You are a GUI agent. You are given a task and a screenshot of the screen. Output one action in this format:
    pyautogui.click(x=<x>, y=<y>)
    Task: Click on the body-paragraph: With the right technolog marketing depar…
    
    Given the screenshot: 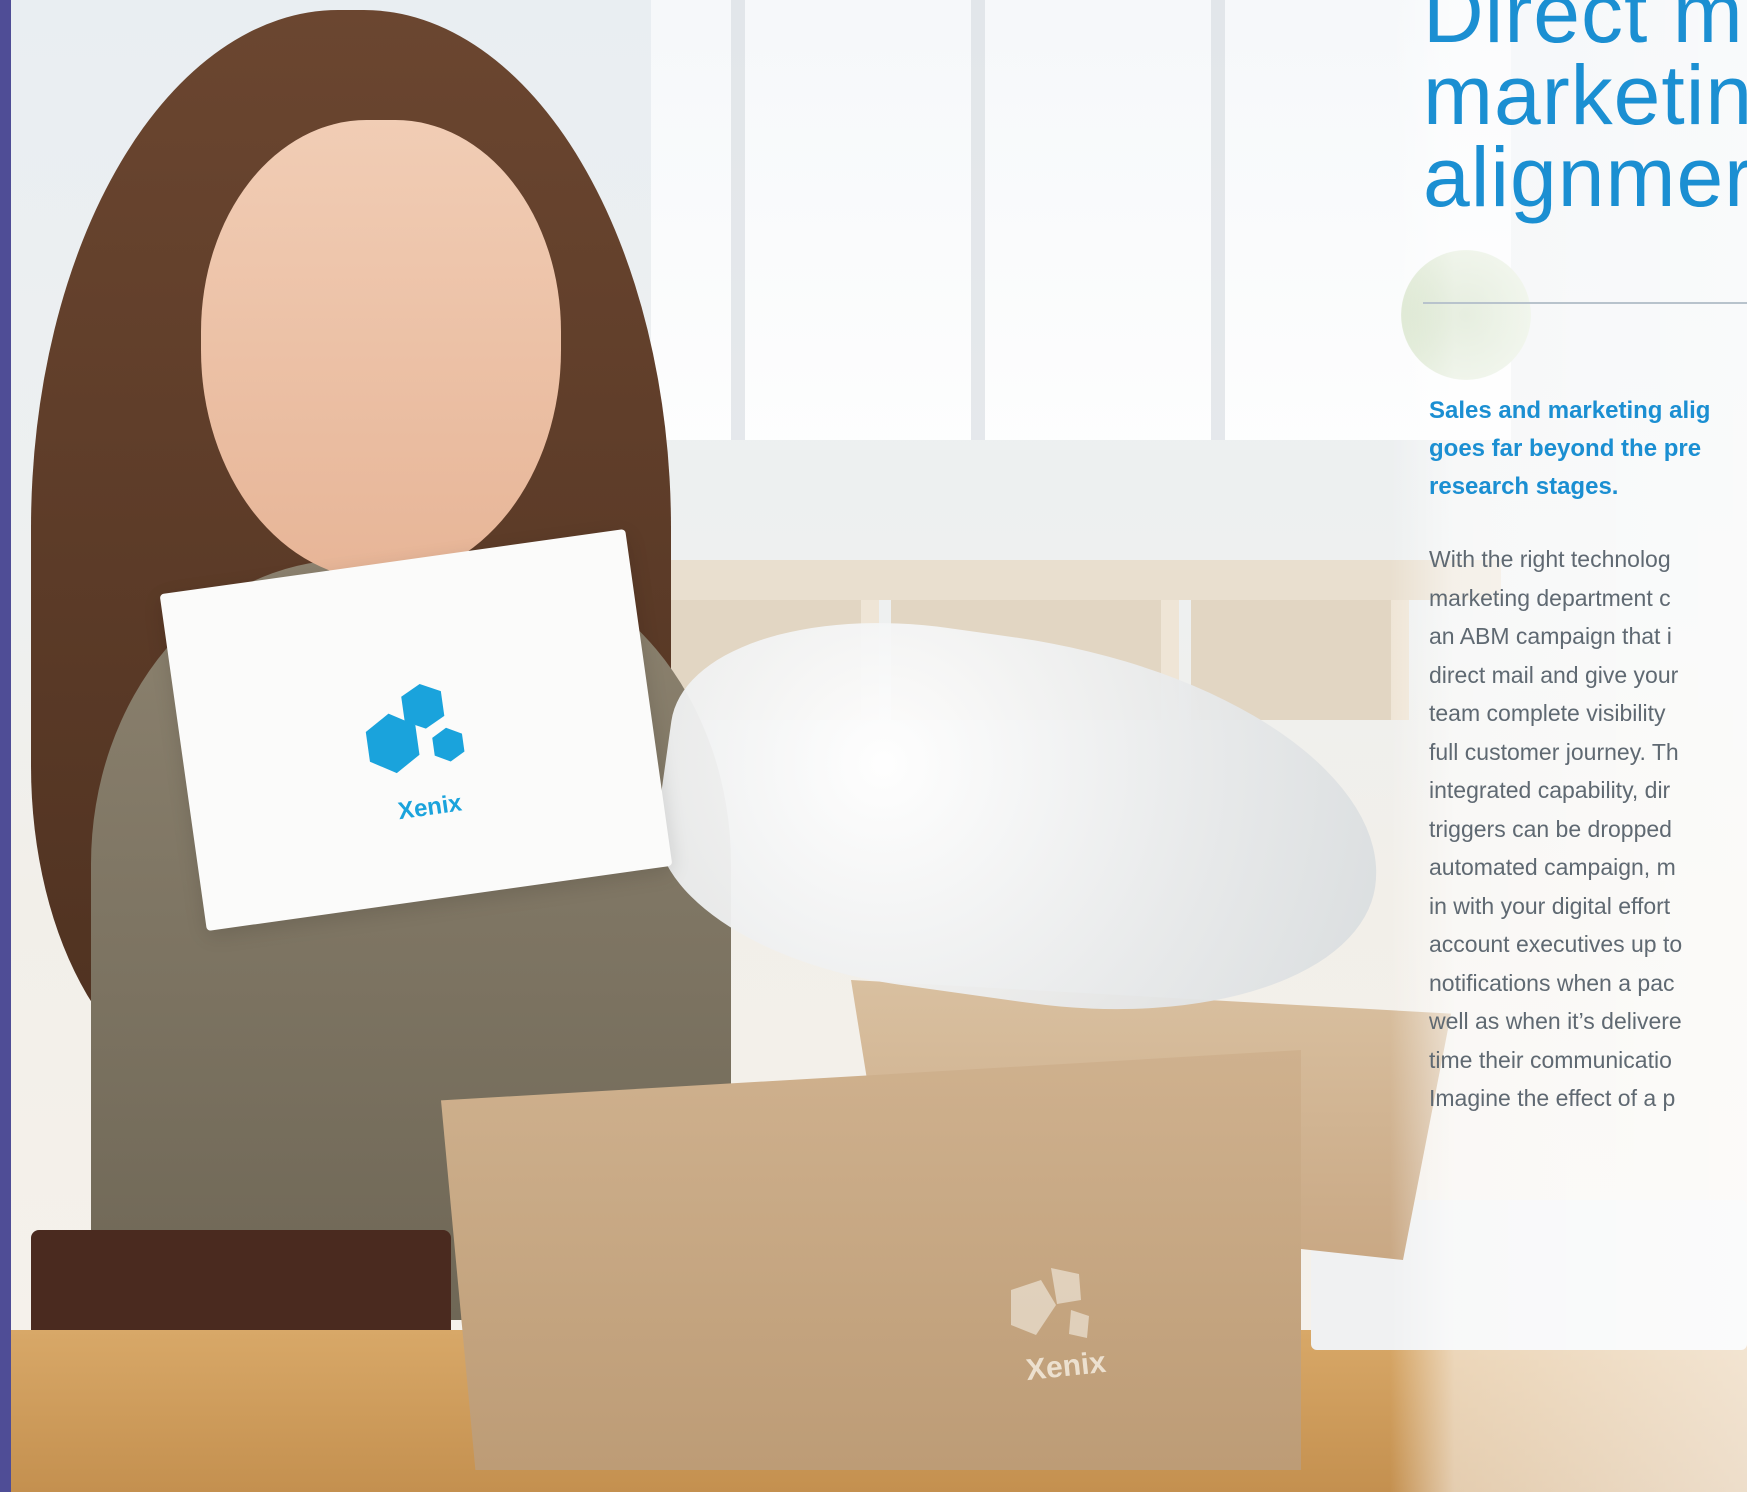 What is the action you would take?
    pyautogui.click(x=1588, y=829)
    